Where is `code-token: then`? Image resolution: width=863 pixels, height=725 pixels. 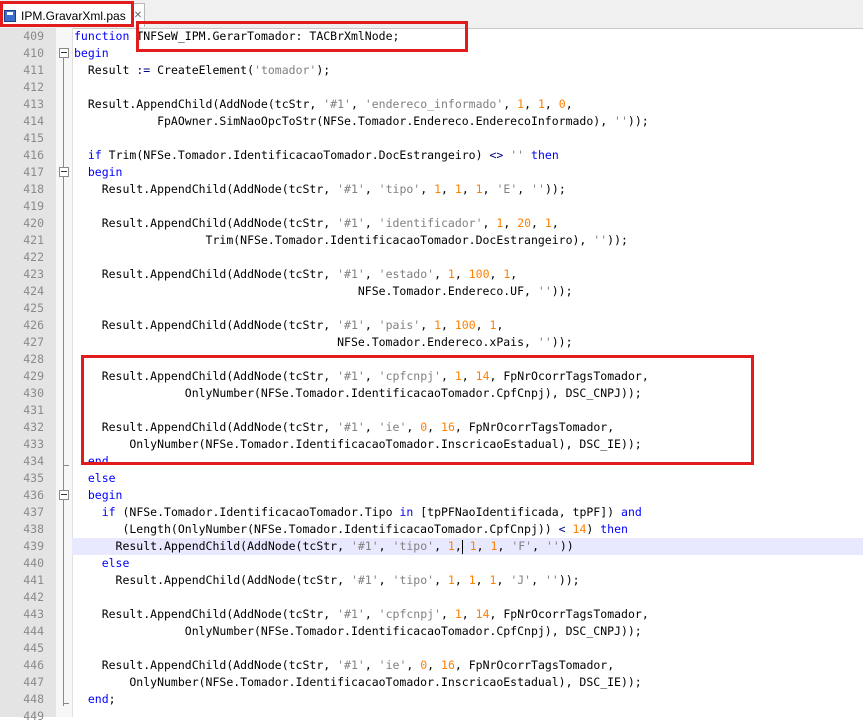 code-token: then is located at coordinates (614, 529).